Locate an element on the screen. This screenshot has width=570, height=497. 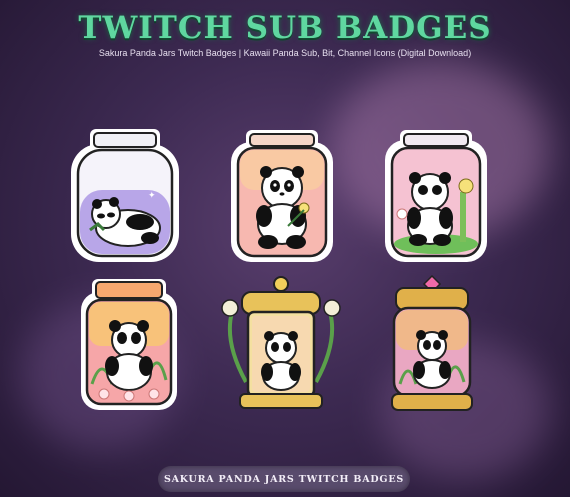
badge-sunset-panda is located at coordinates (129, 345).